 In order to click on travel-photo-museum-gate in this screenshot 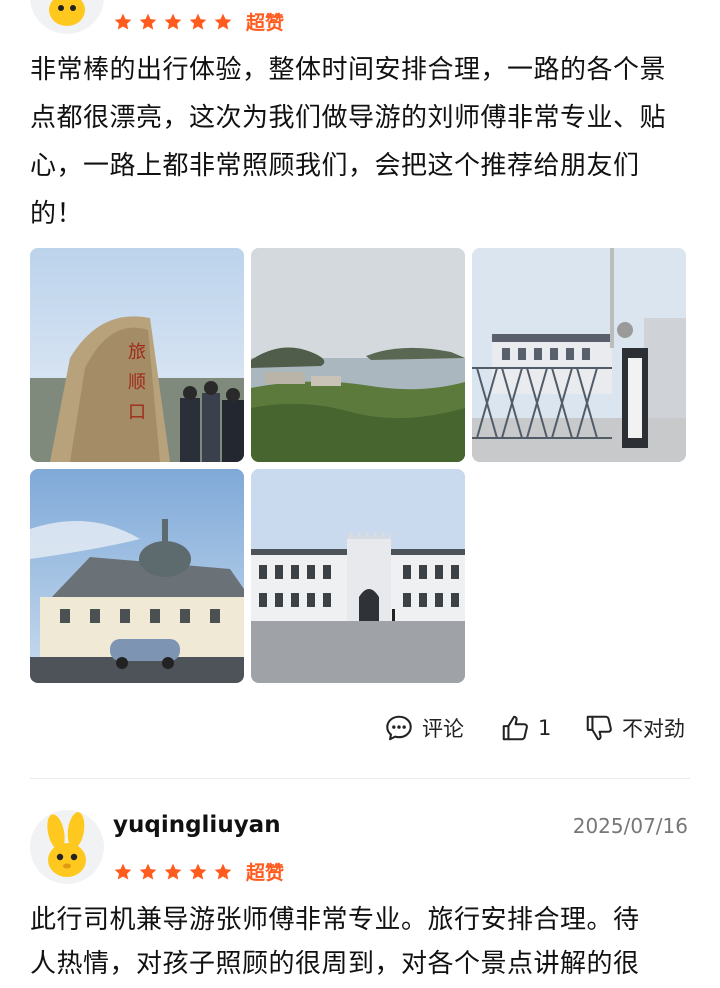, I will do `click(579, 355)`.